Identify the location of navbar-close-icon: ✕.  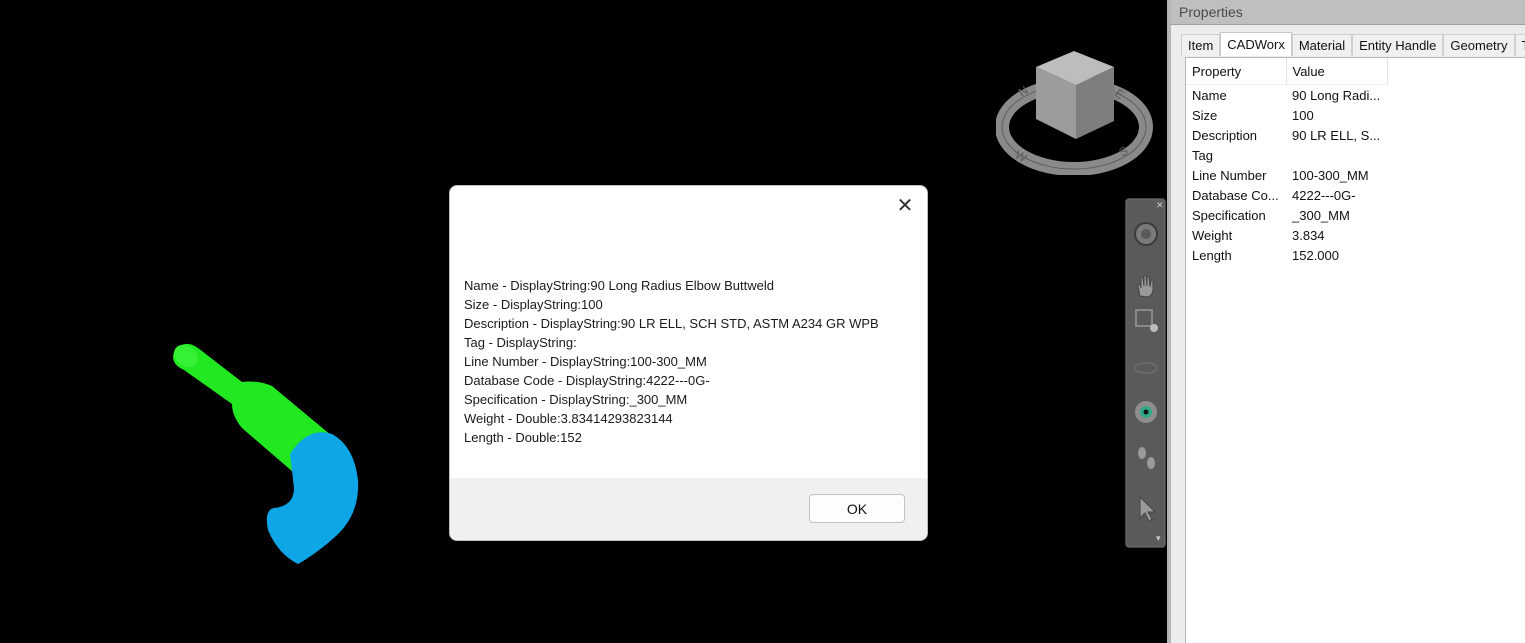
(1160, 205).